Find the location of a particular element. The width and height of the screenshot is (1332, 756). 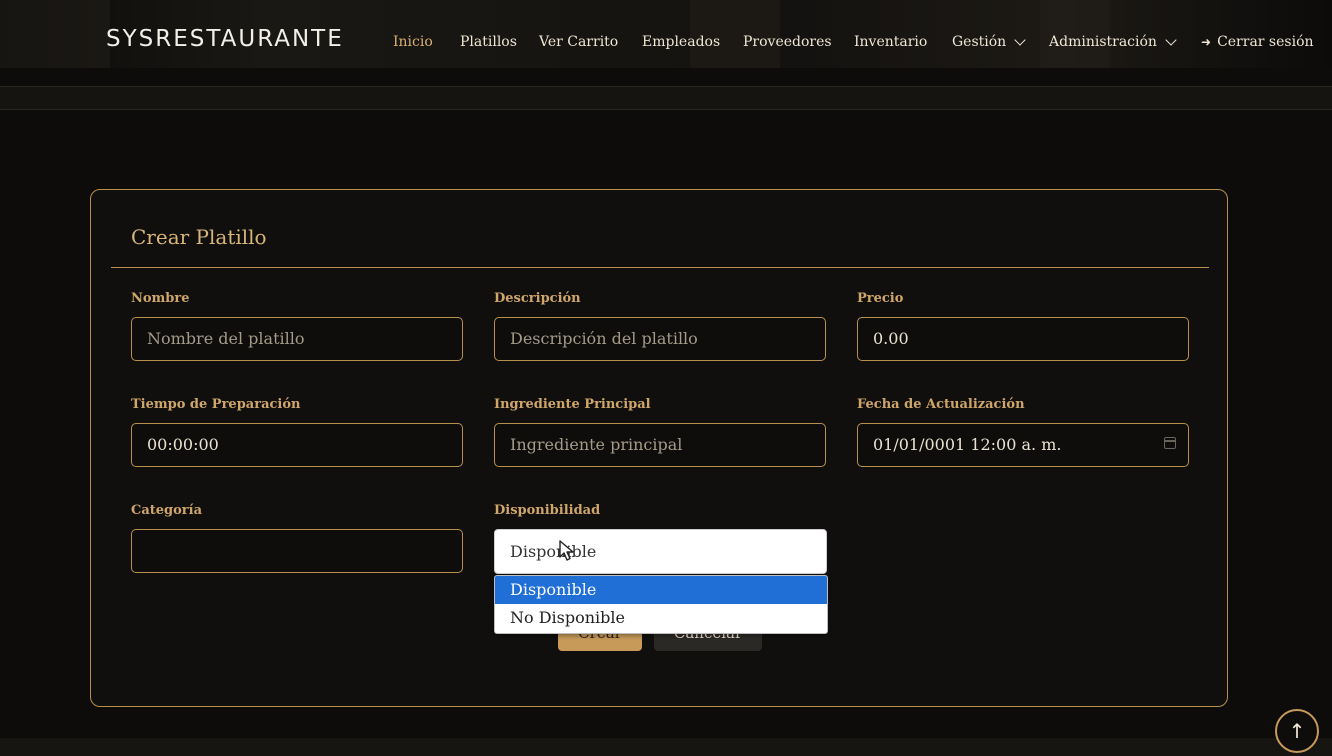

option-no-disponible: No Disponible is located at coordinates (661, 618).